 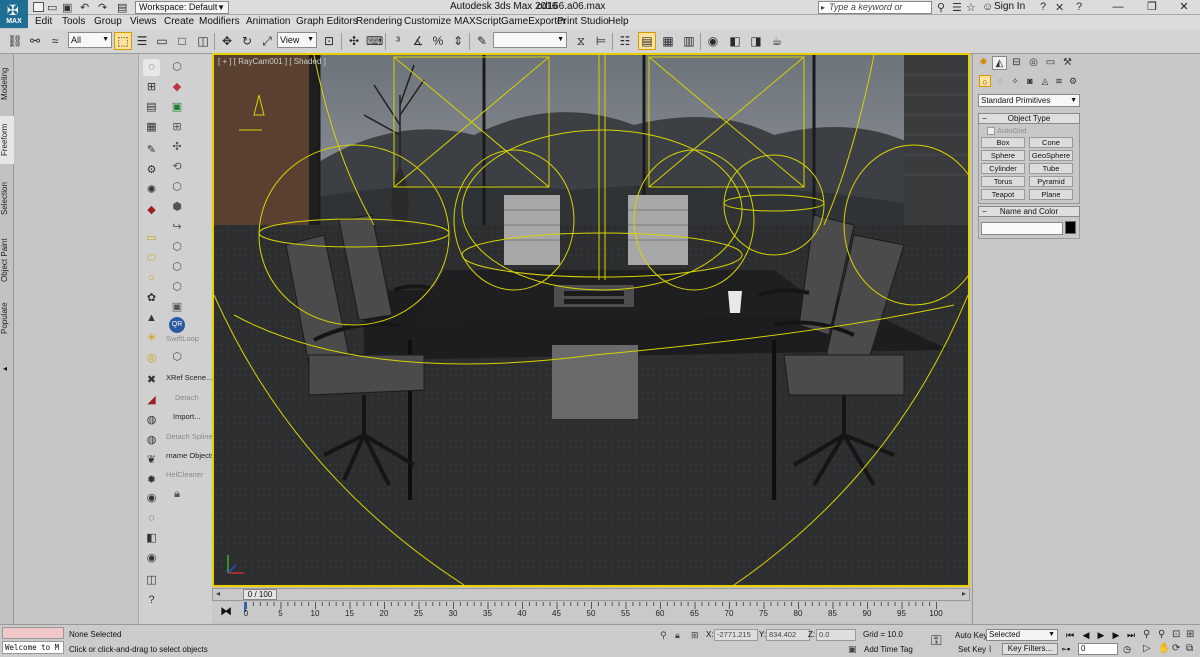 I want to click on open-file-icon: ▭, so click(x=52, y=7).